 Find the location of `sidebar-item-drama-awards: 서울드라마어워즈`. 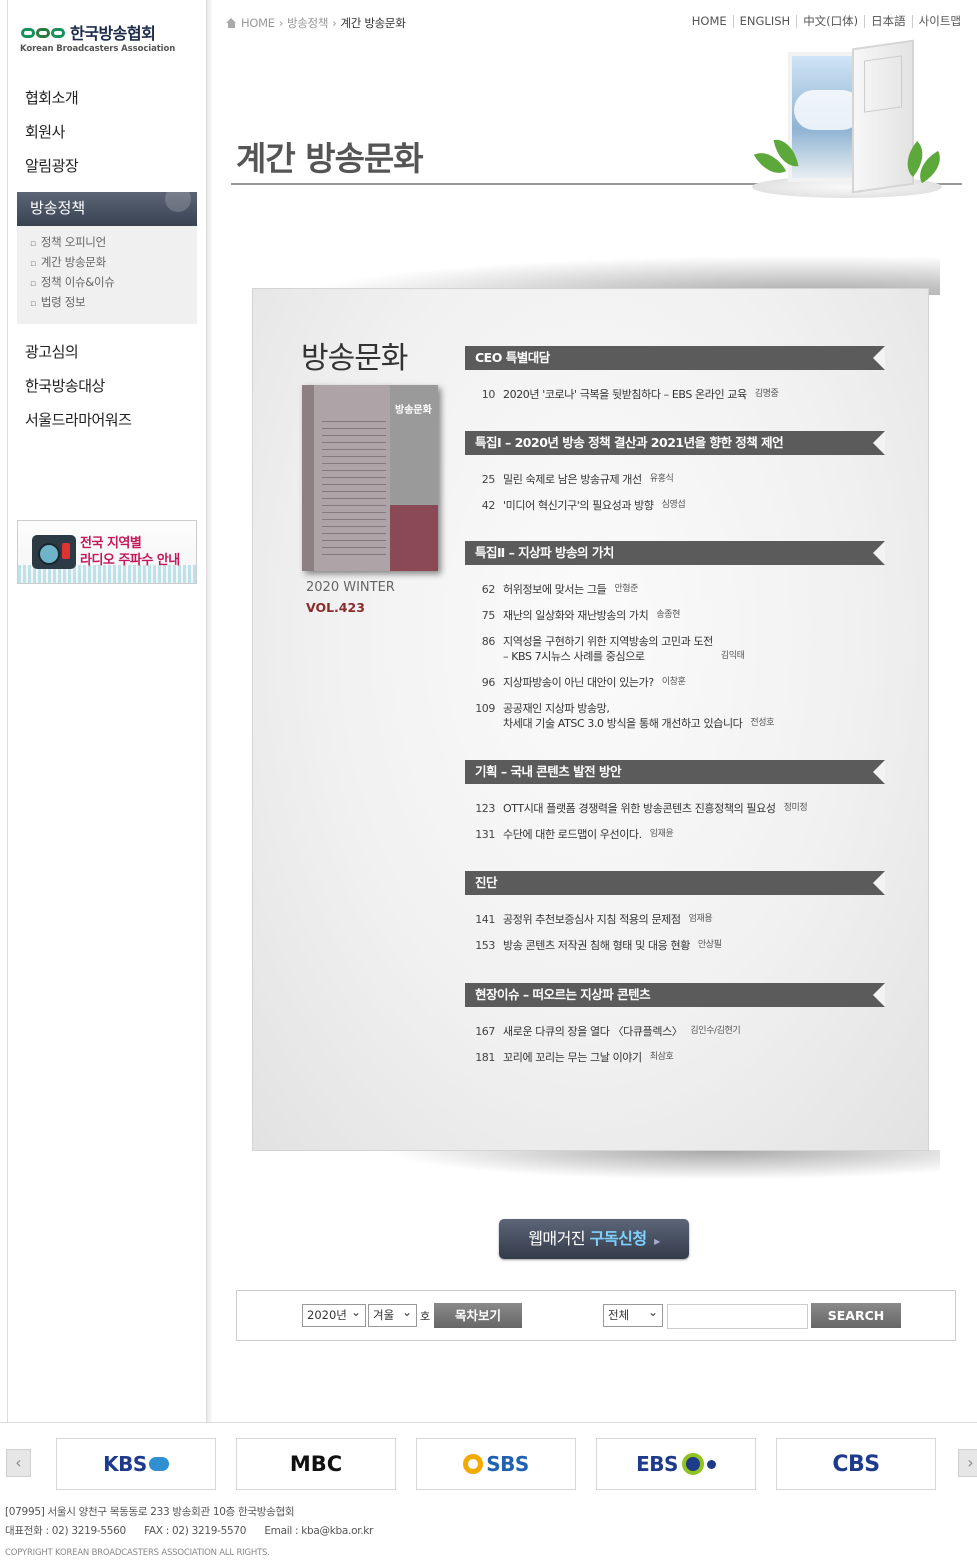

sidebar-item-drama-awards: 서울드라마어워즈 is located at coordinates (78, 425).